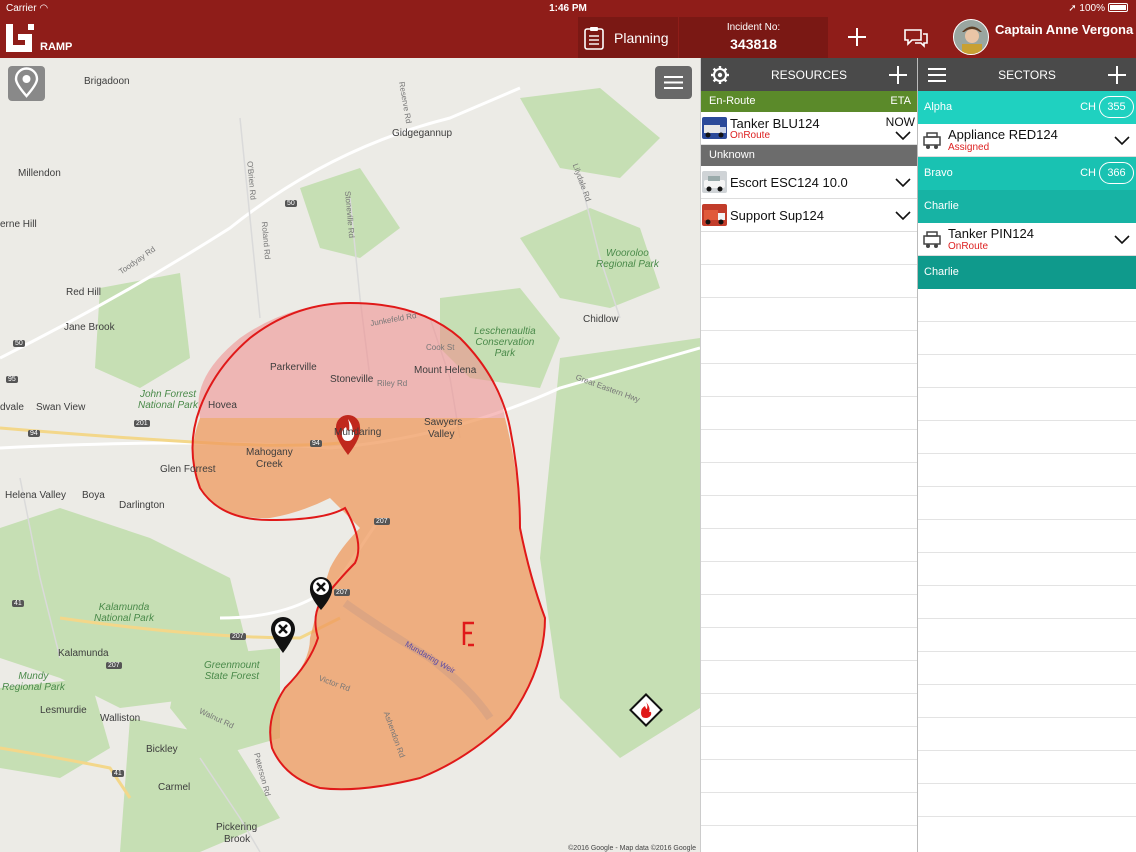  Describe the element at coordinates (900, 101) in the screenshot. I see `eta-header: ETA` at that location.